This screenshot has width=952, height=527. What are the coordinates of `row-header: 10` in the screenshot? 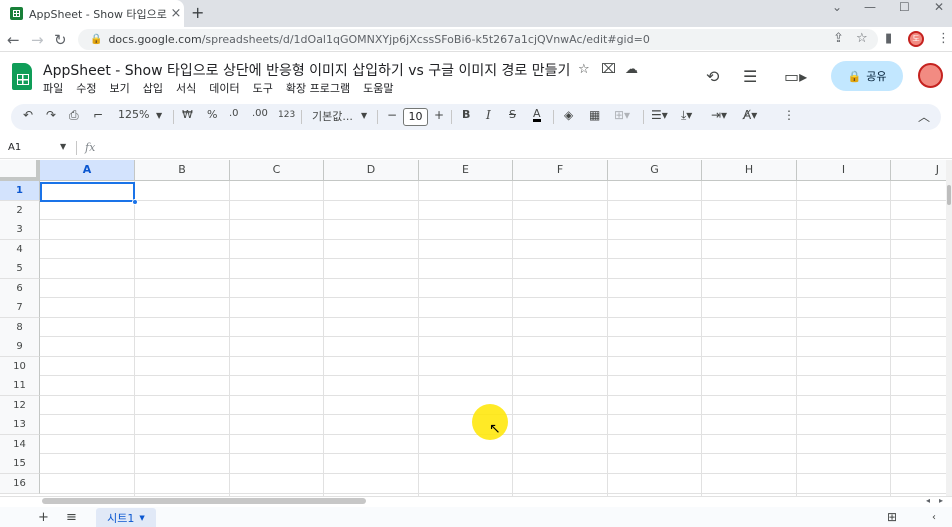 It's located at (20, 367).